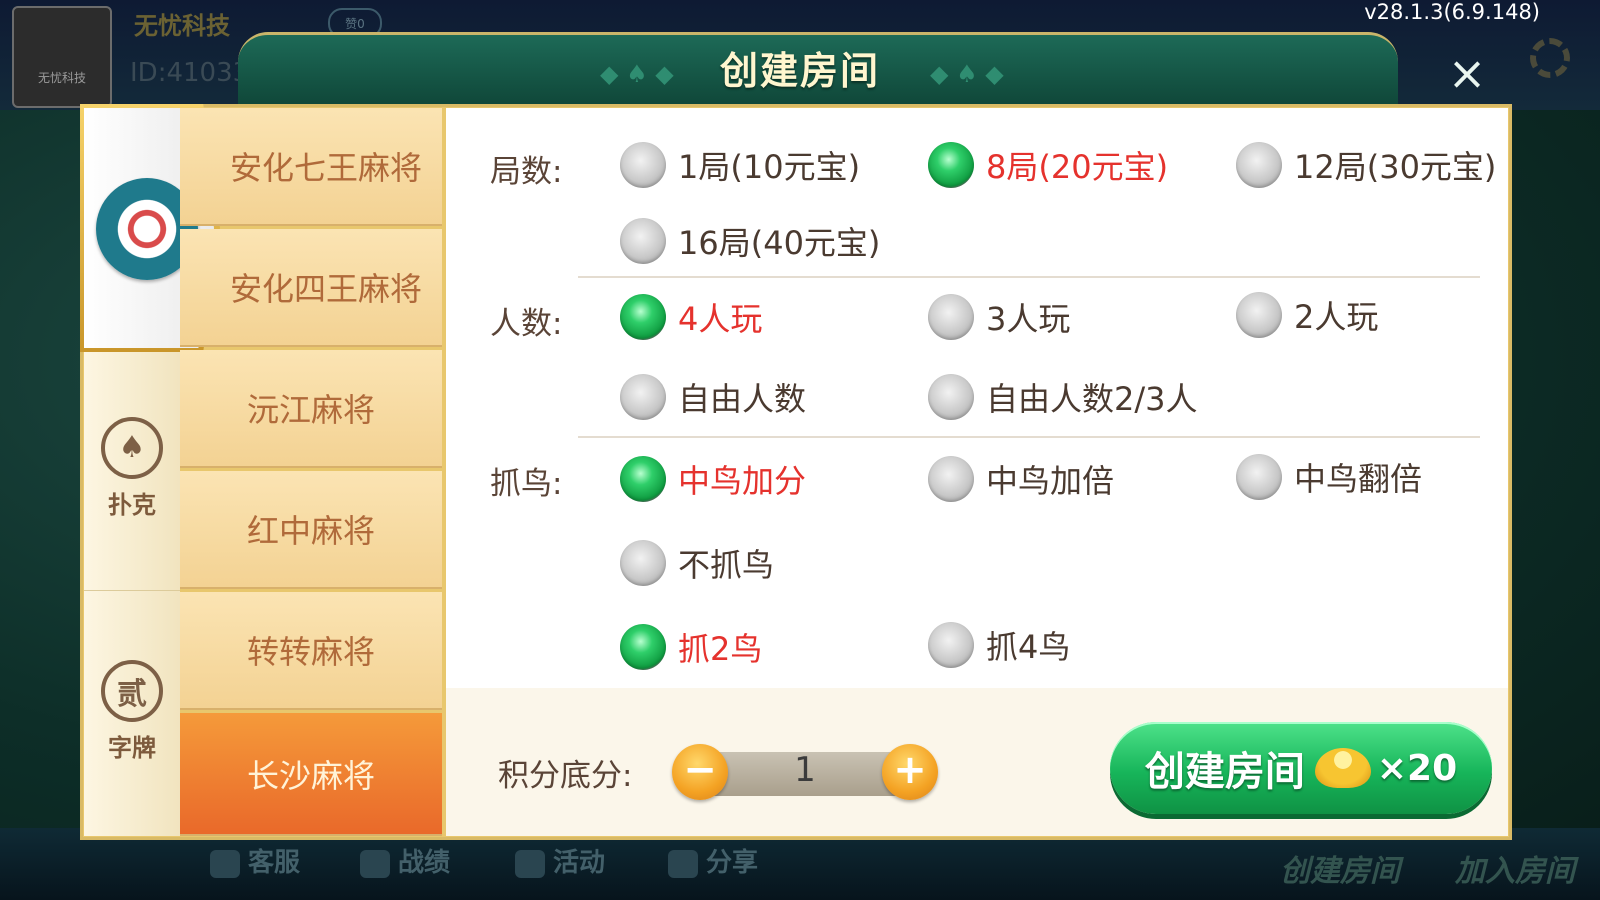  What do you see at coordinates (375, 863) in the screenshot?
I see `trophy-icon` at bounding box center [375, 863].